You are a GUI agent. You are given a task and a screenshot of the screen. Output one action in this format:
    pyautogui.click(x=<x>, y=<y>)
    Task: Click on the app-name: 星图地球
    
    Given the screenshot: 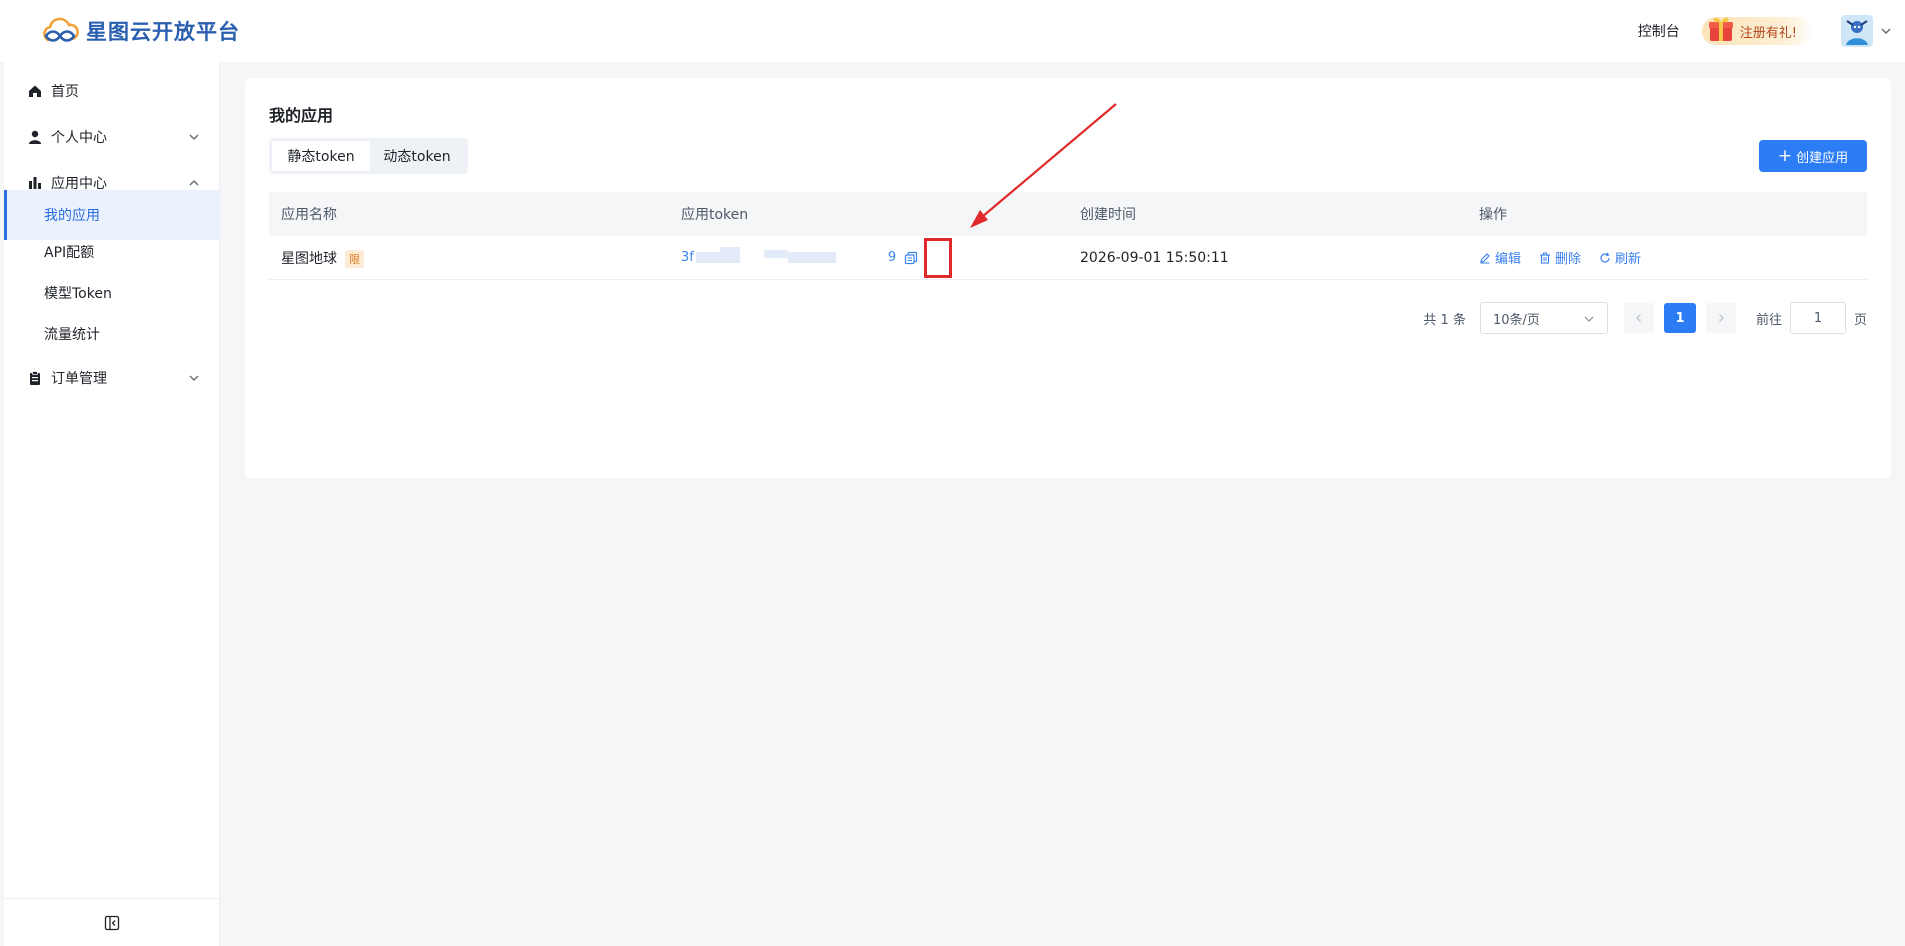 What is the action you would take?
    pyautogui.click(x=309, y=258)
    